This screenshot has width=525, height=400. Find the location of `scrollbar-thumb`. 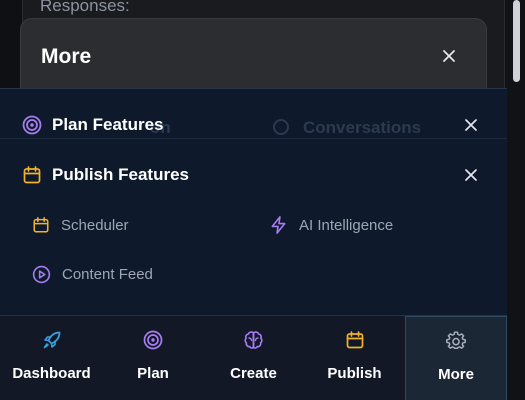

scrollbar-thumb is located at coordinates (516, 41).